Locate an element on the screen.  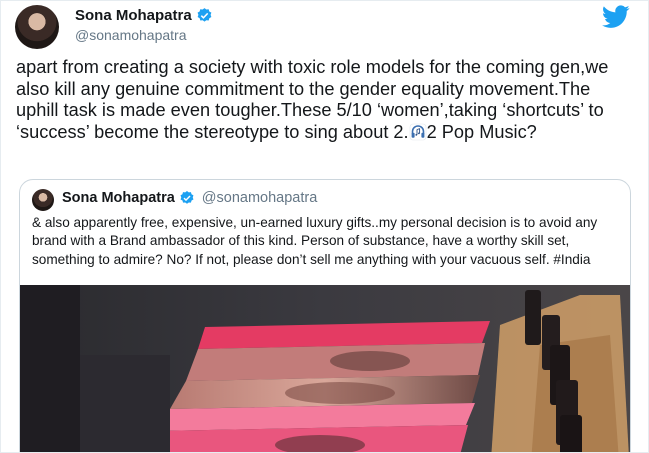
quoted-author-name: Sona Mohapatra is located at coordinates (118, 198).